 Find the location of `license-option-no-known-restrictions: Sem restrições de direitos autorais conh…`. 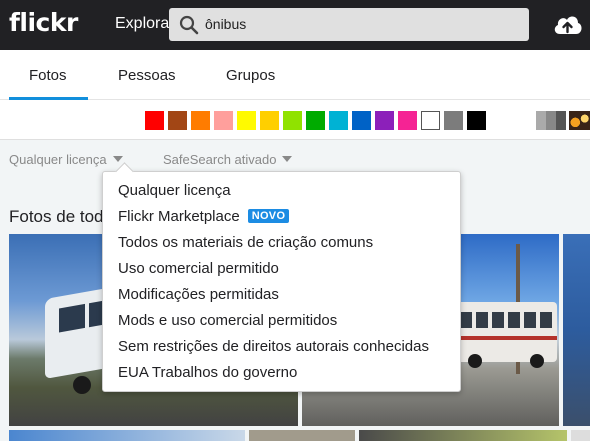

license-option-no-known-restrictions: Sem restrições de direitos autorais conh… is located at coordinates (273, 346).